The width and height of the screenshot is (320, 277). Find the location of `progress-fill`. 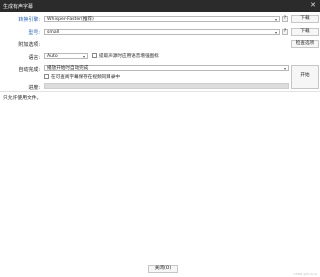

progress-fill is located at coordinates (166, 86).